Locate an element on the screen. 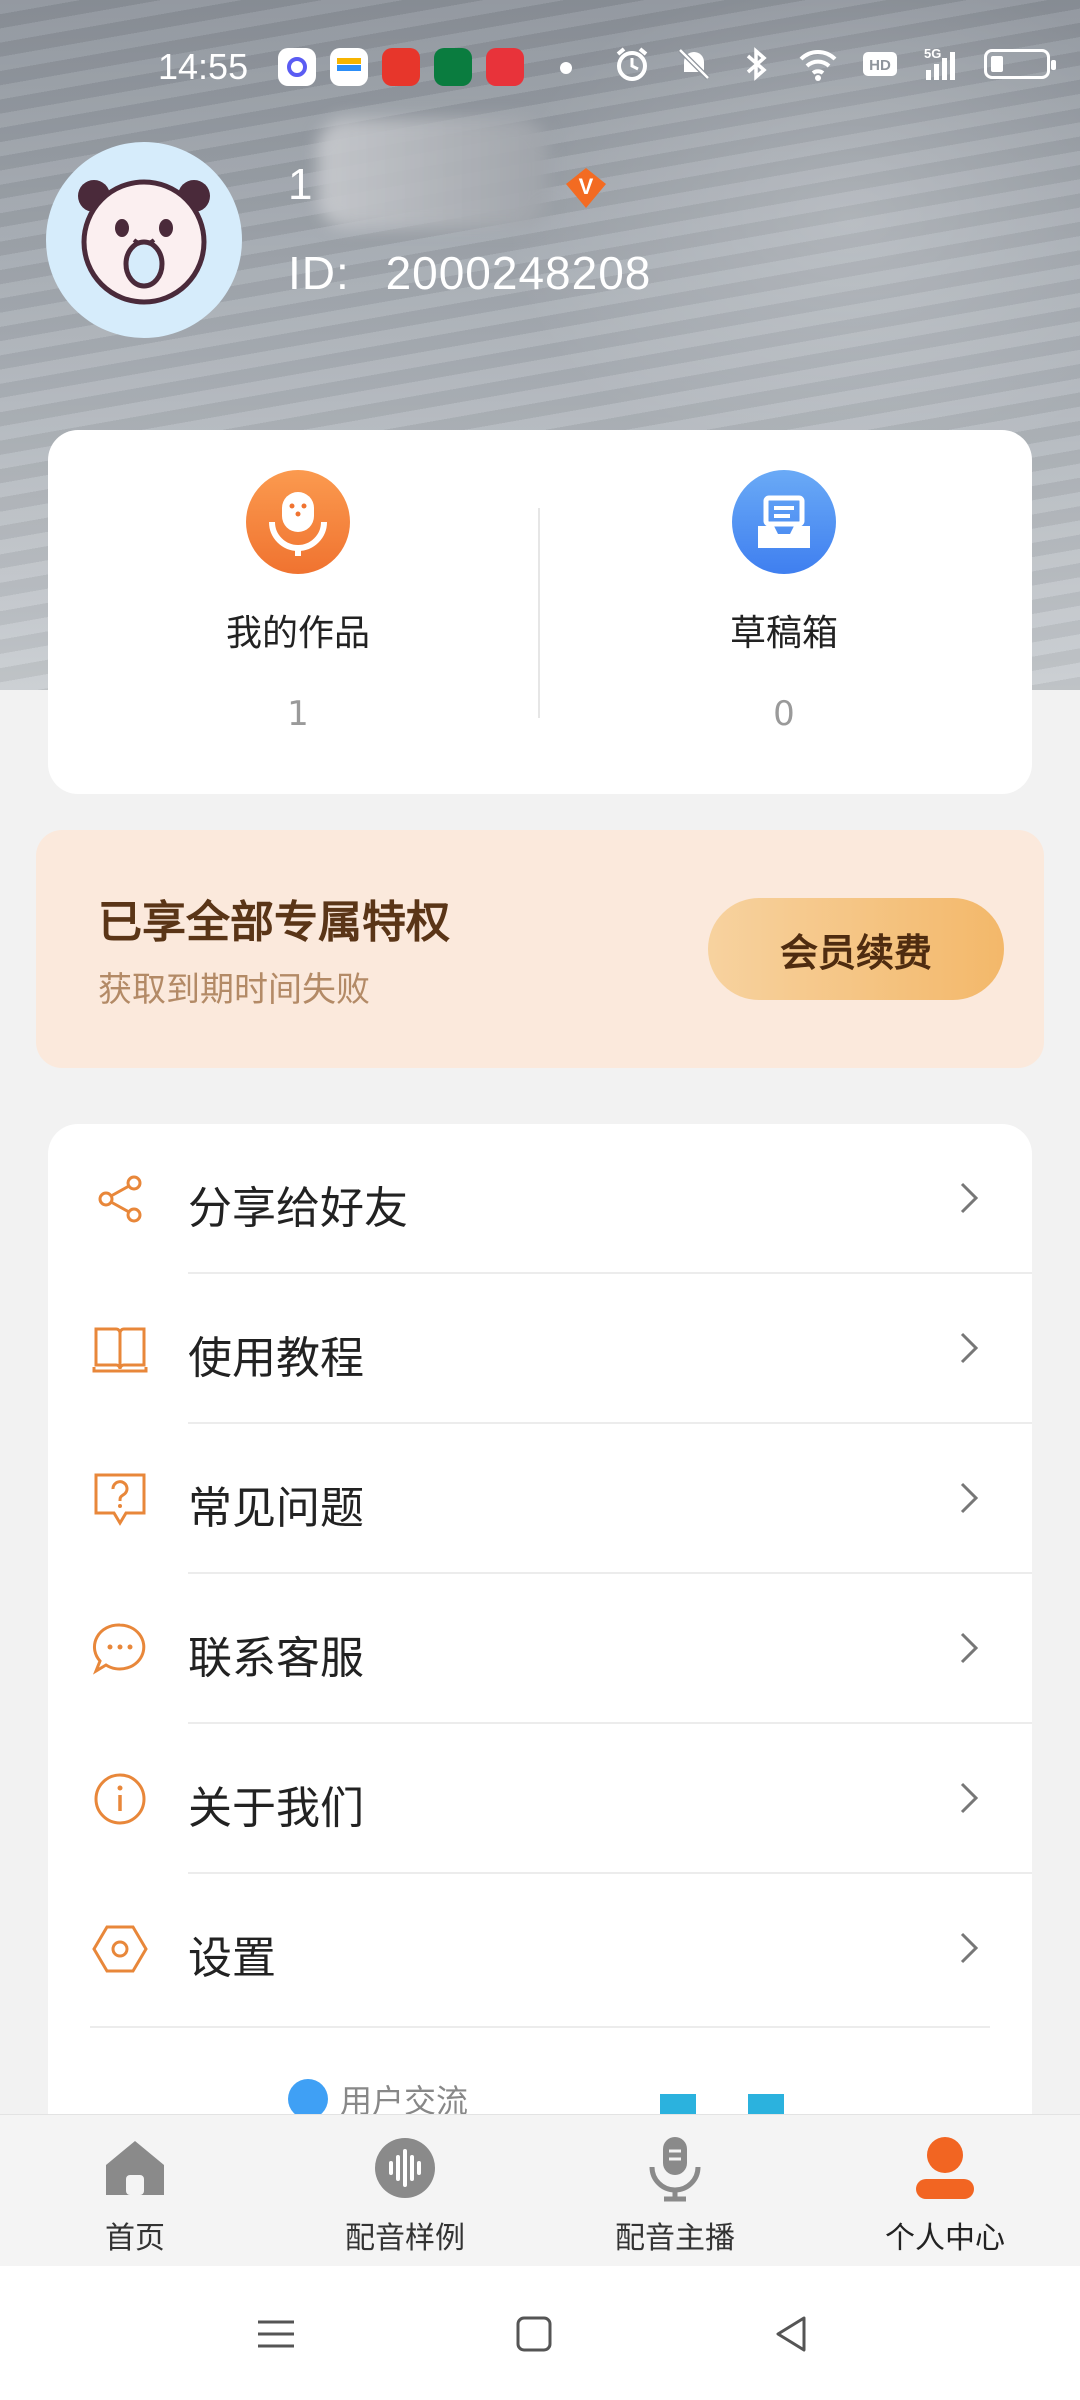 The height and width of the screenshot is (2400, 1080). tab-label-anchors: 配音主播 is located at coordinates (675, 2238).